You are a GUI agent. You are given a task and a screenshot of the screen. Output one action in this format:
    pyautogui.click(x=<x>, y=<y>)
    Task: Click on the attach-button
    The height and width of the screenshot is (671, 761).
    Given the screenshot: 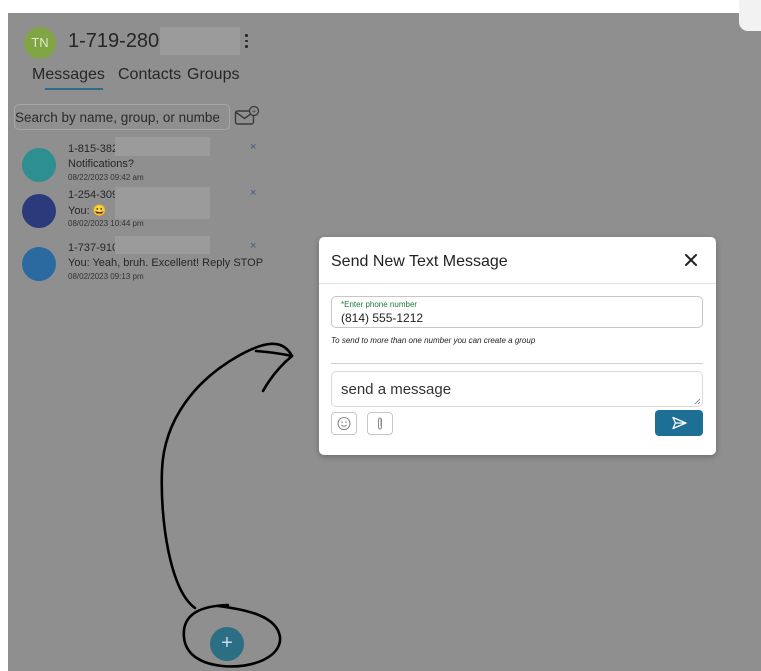 What is the action you would take?
    pyautogui.click(x=380, y=423)
    